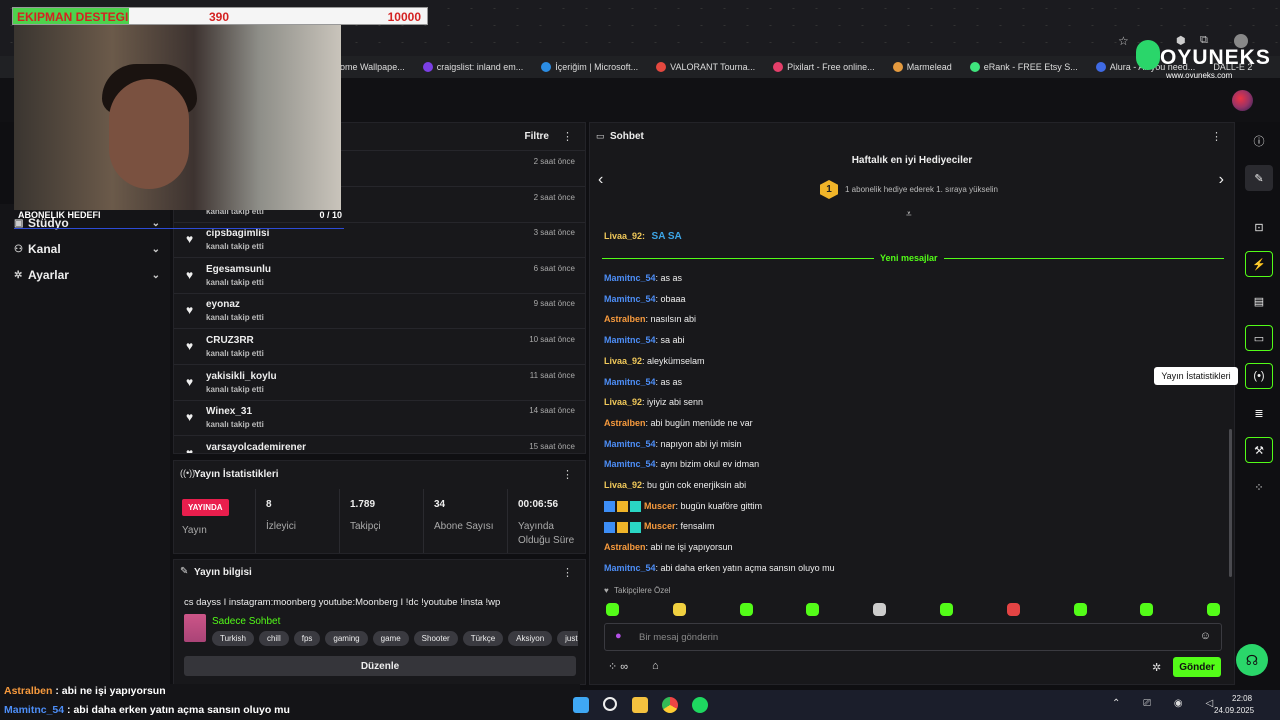 This screenshot has height=720, width=1280. I want to click on chat-input: ● Bir mesaj gönderin ☺, so click(913, 637).